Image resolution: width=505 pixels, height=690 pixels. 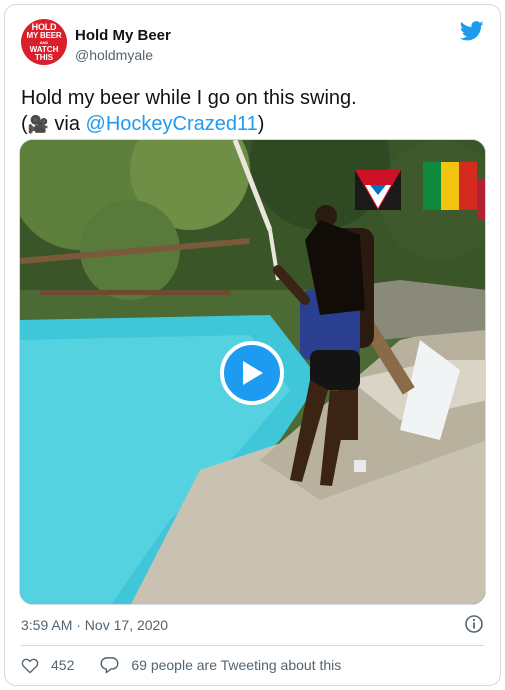 I want to click on avatar-text-and: AND, so click(x=44, y=42).